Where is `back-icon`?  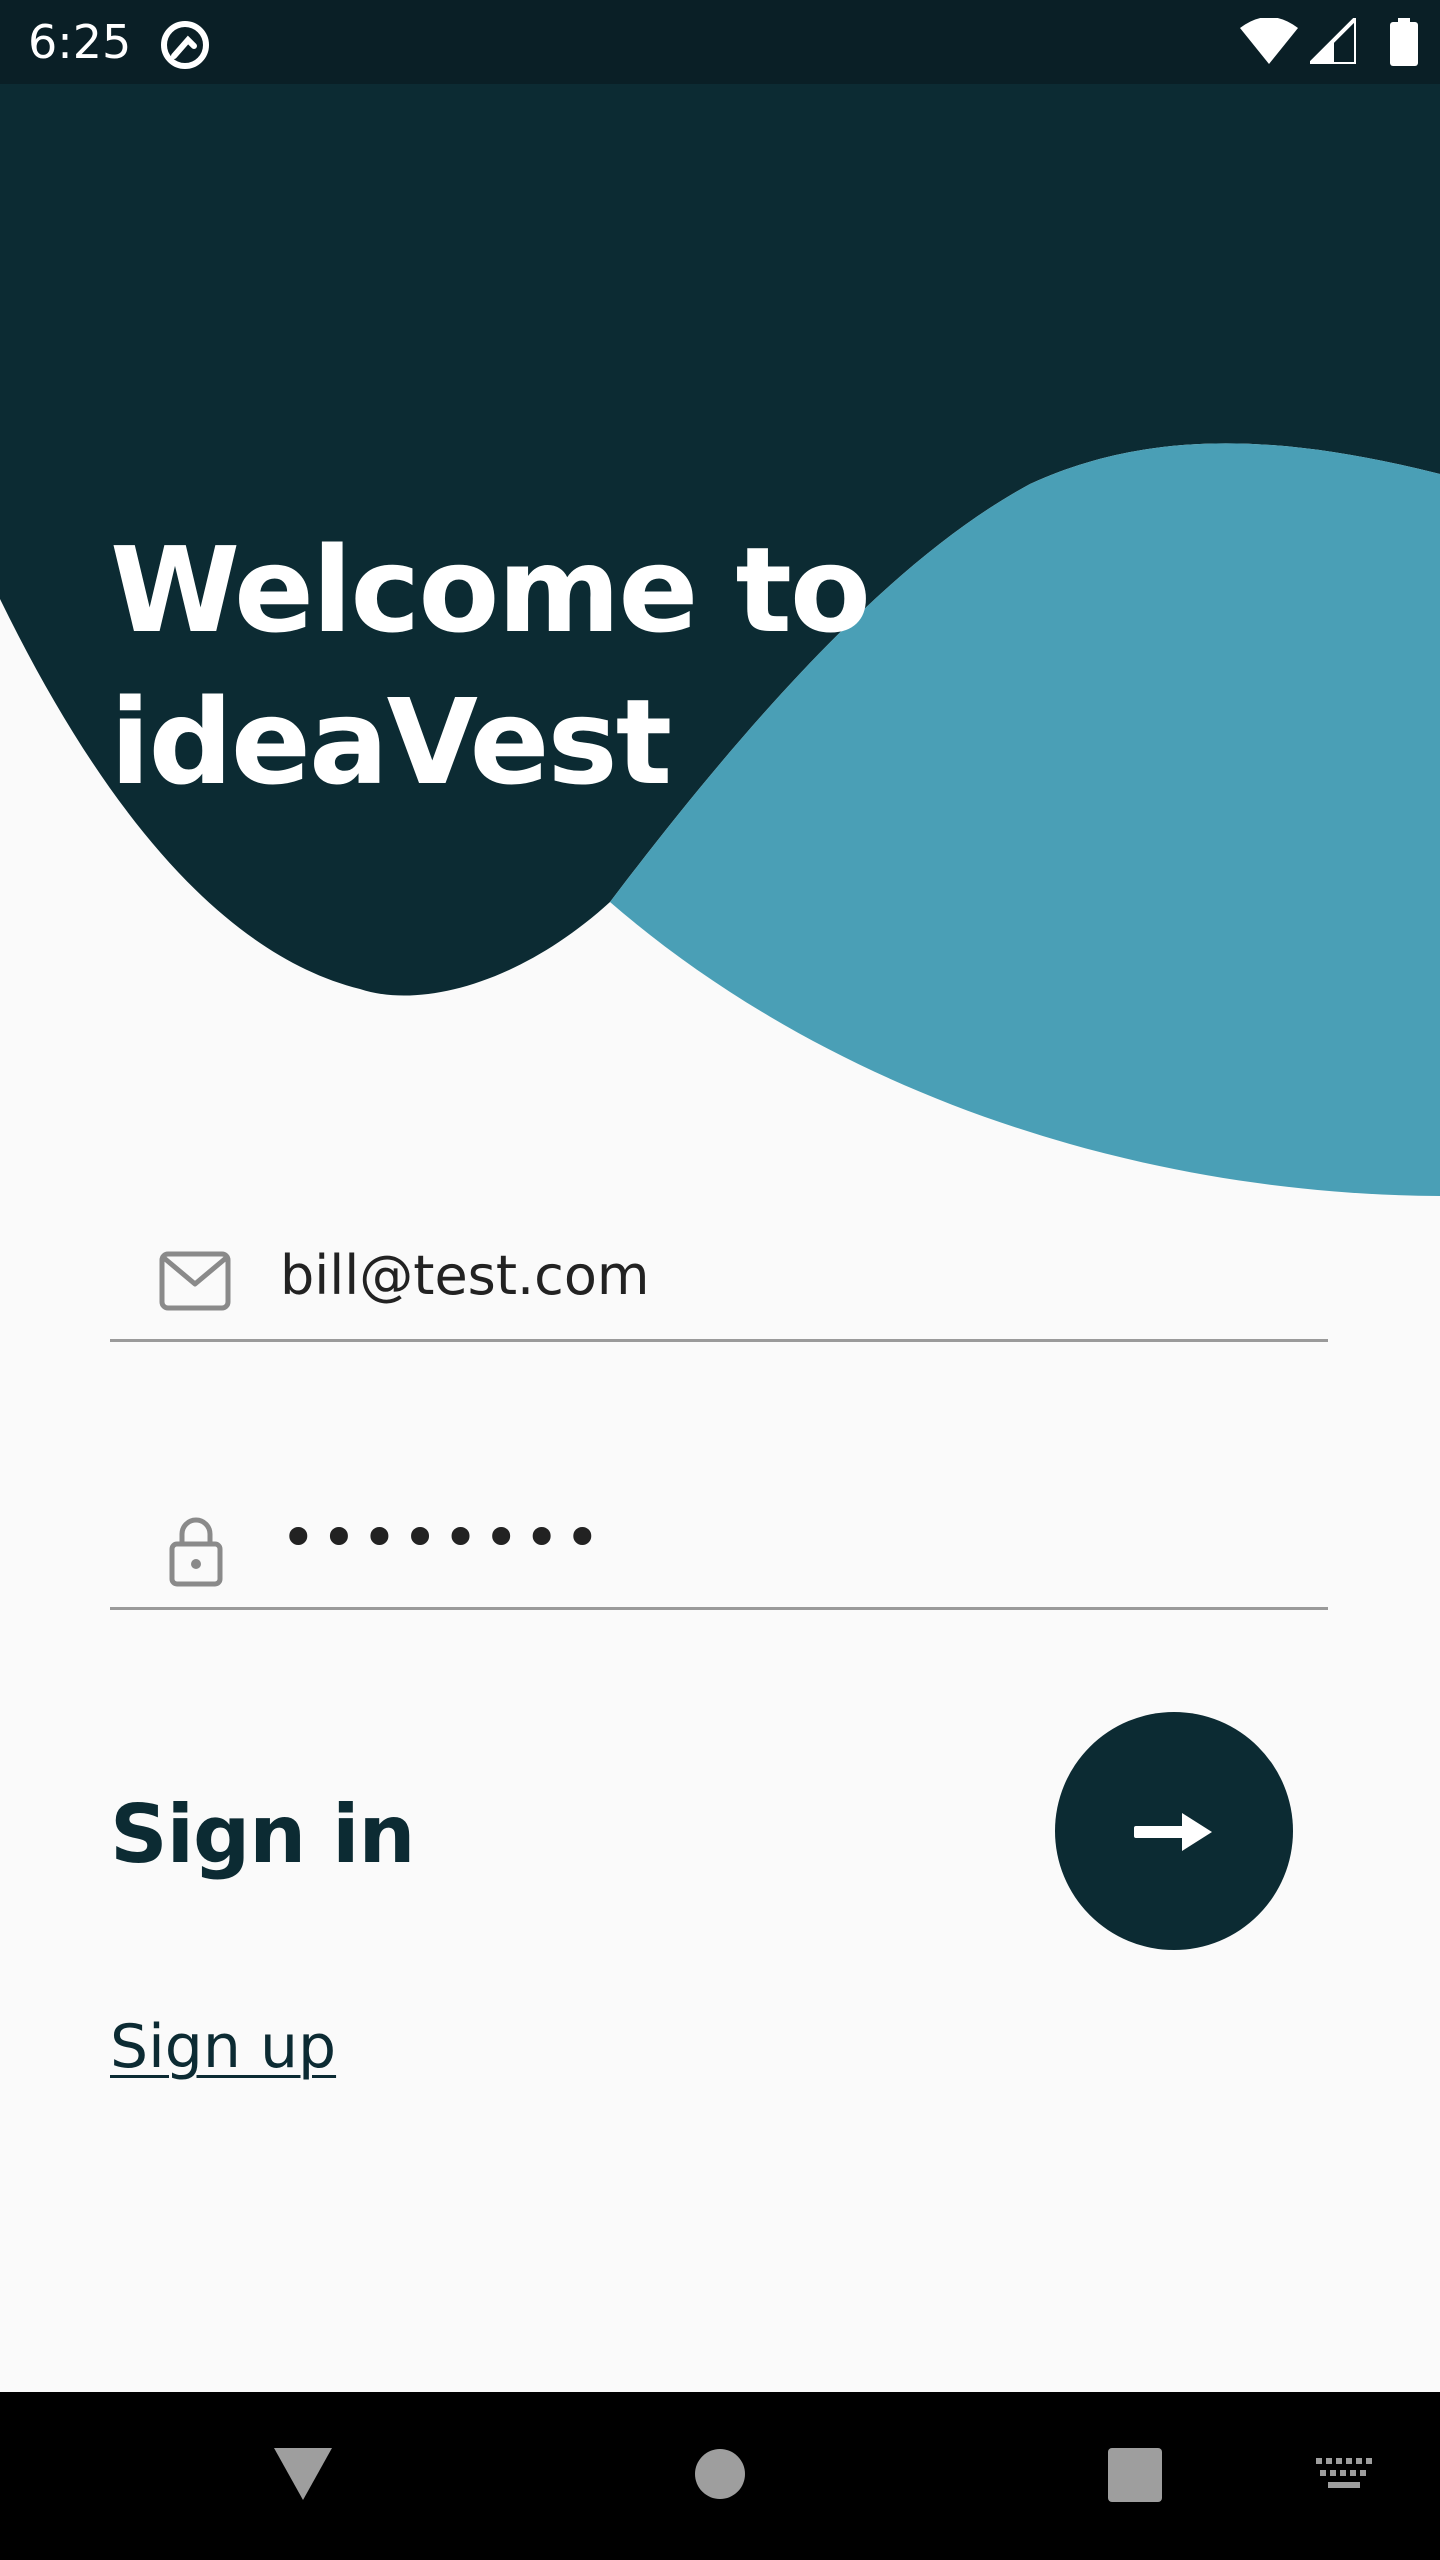
back-icon is located at coordinates (303, 2474).